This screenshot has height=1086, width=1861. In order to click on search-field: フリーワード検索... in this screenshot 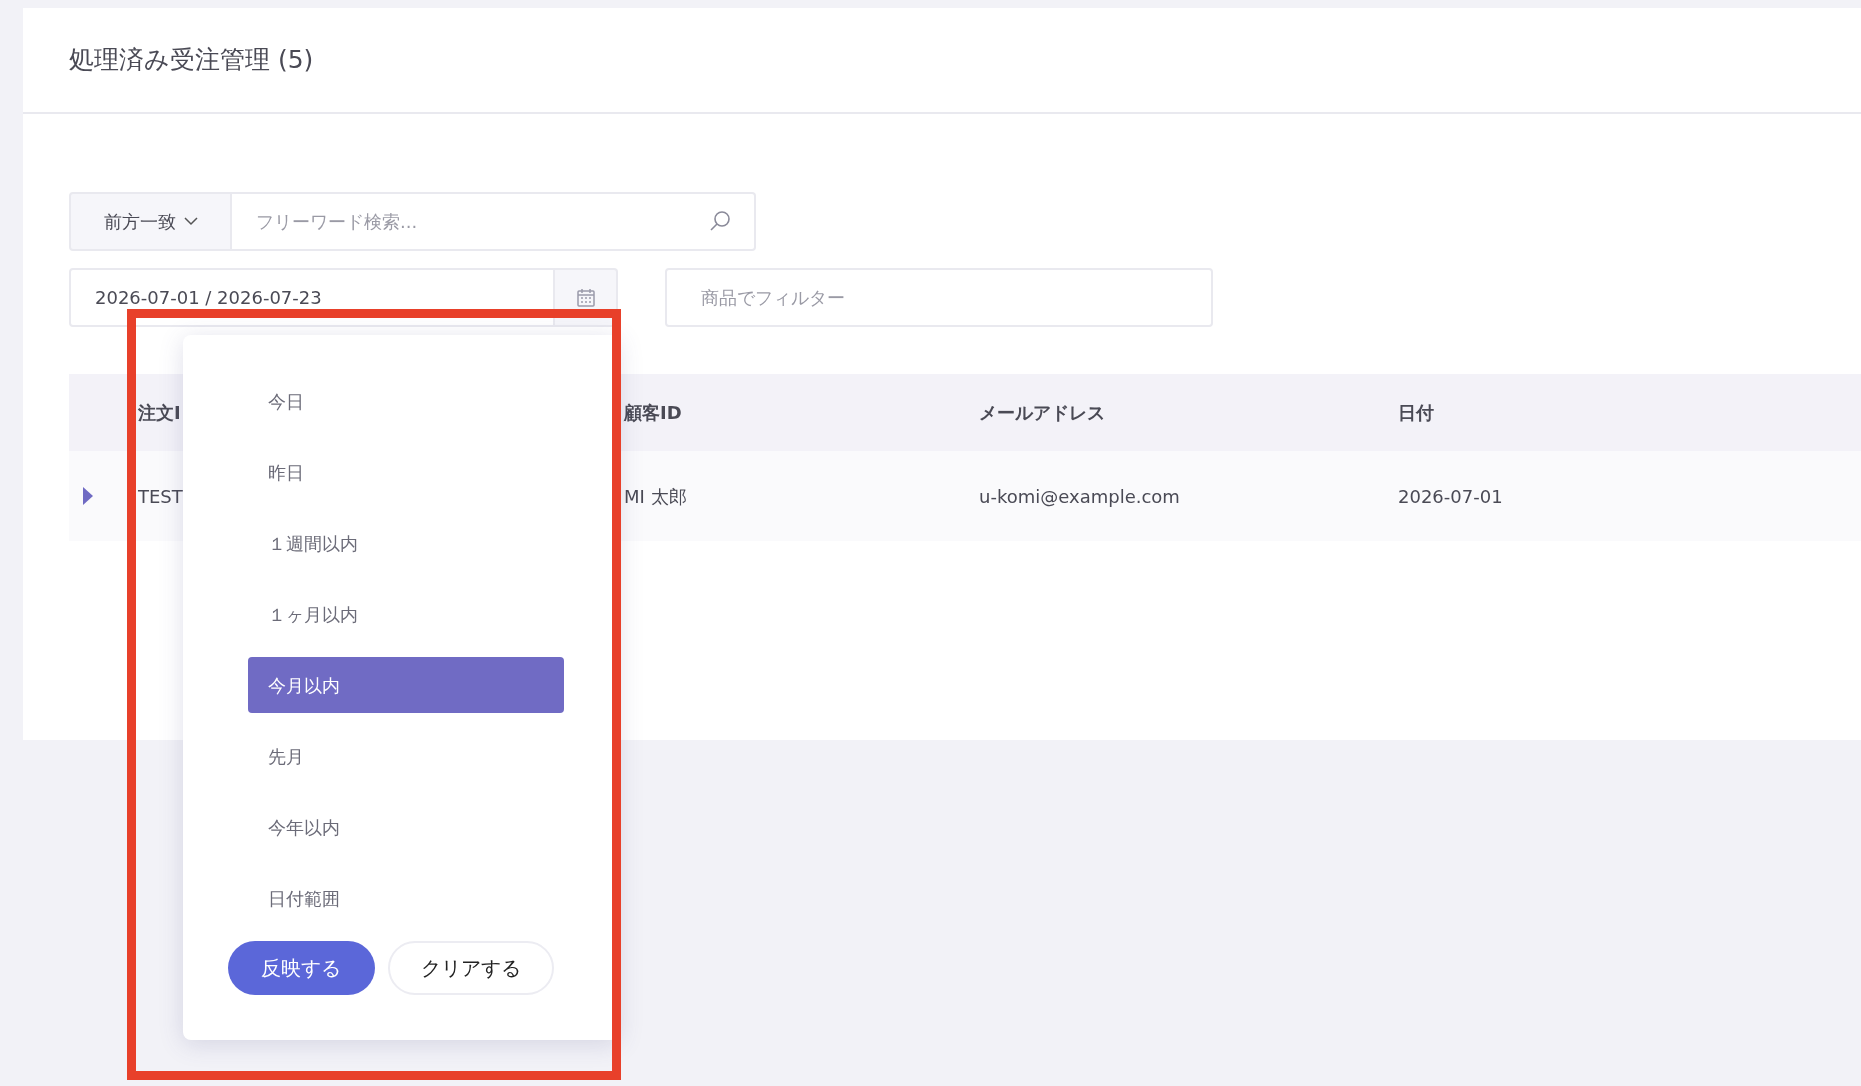, I will do `click(494, 221)`.